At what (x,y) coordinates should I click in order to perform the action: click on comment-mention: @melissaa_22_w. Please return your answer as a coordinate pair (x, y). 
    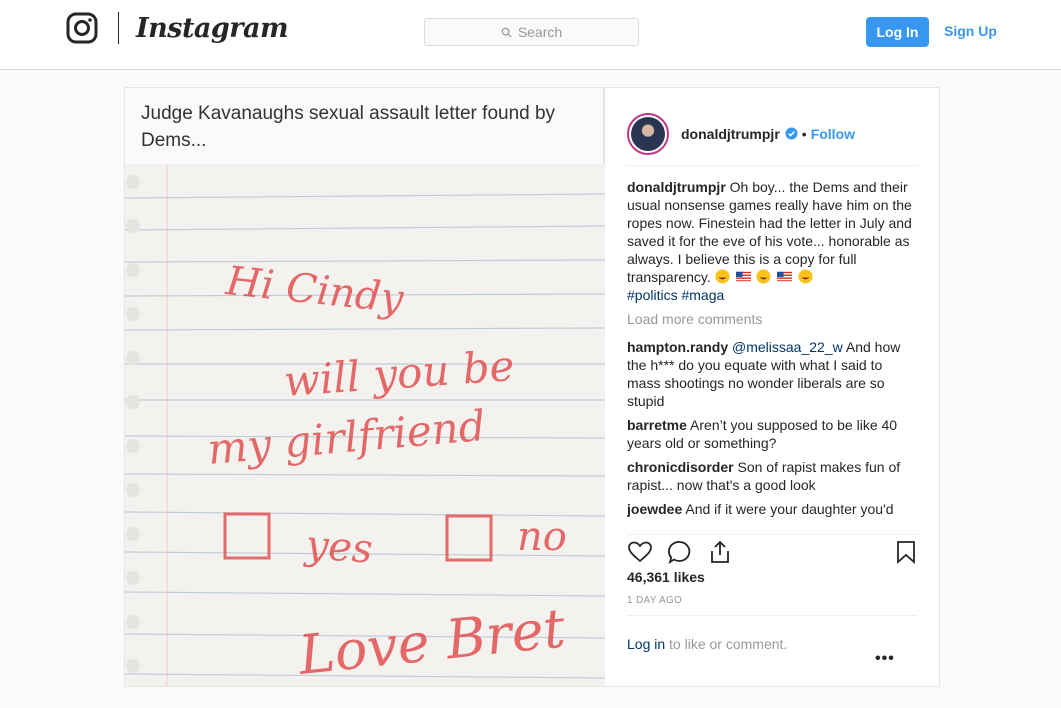
    Looking at the image, I should click on (787, 347).